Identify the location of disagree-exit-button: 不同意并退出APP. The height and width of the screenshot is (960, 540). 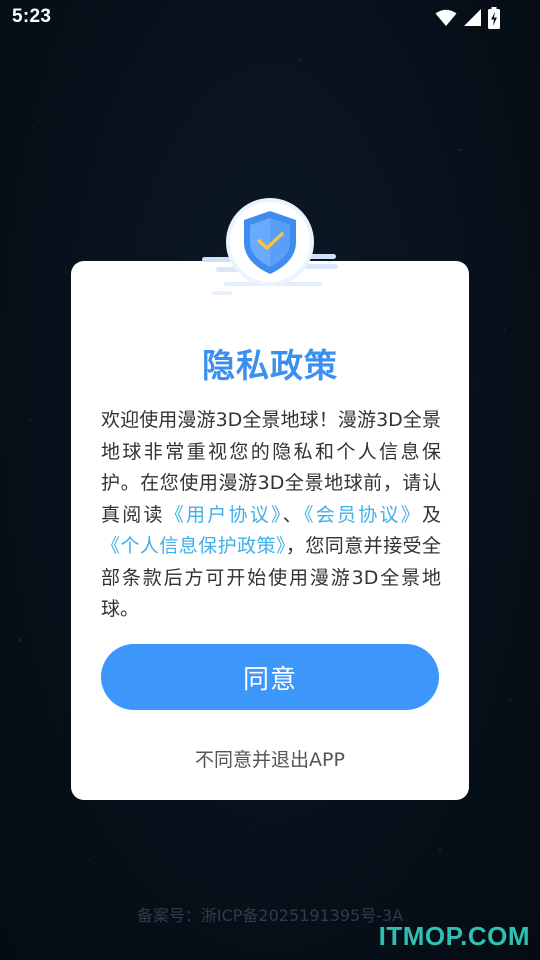
(270, 758).